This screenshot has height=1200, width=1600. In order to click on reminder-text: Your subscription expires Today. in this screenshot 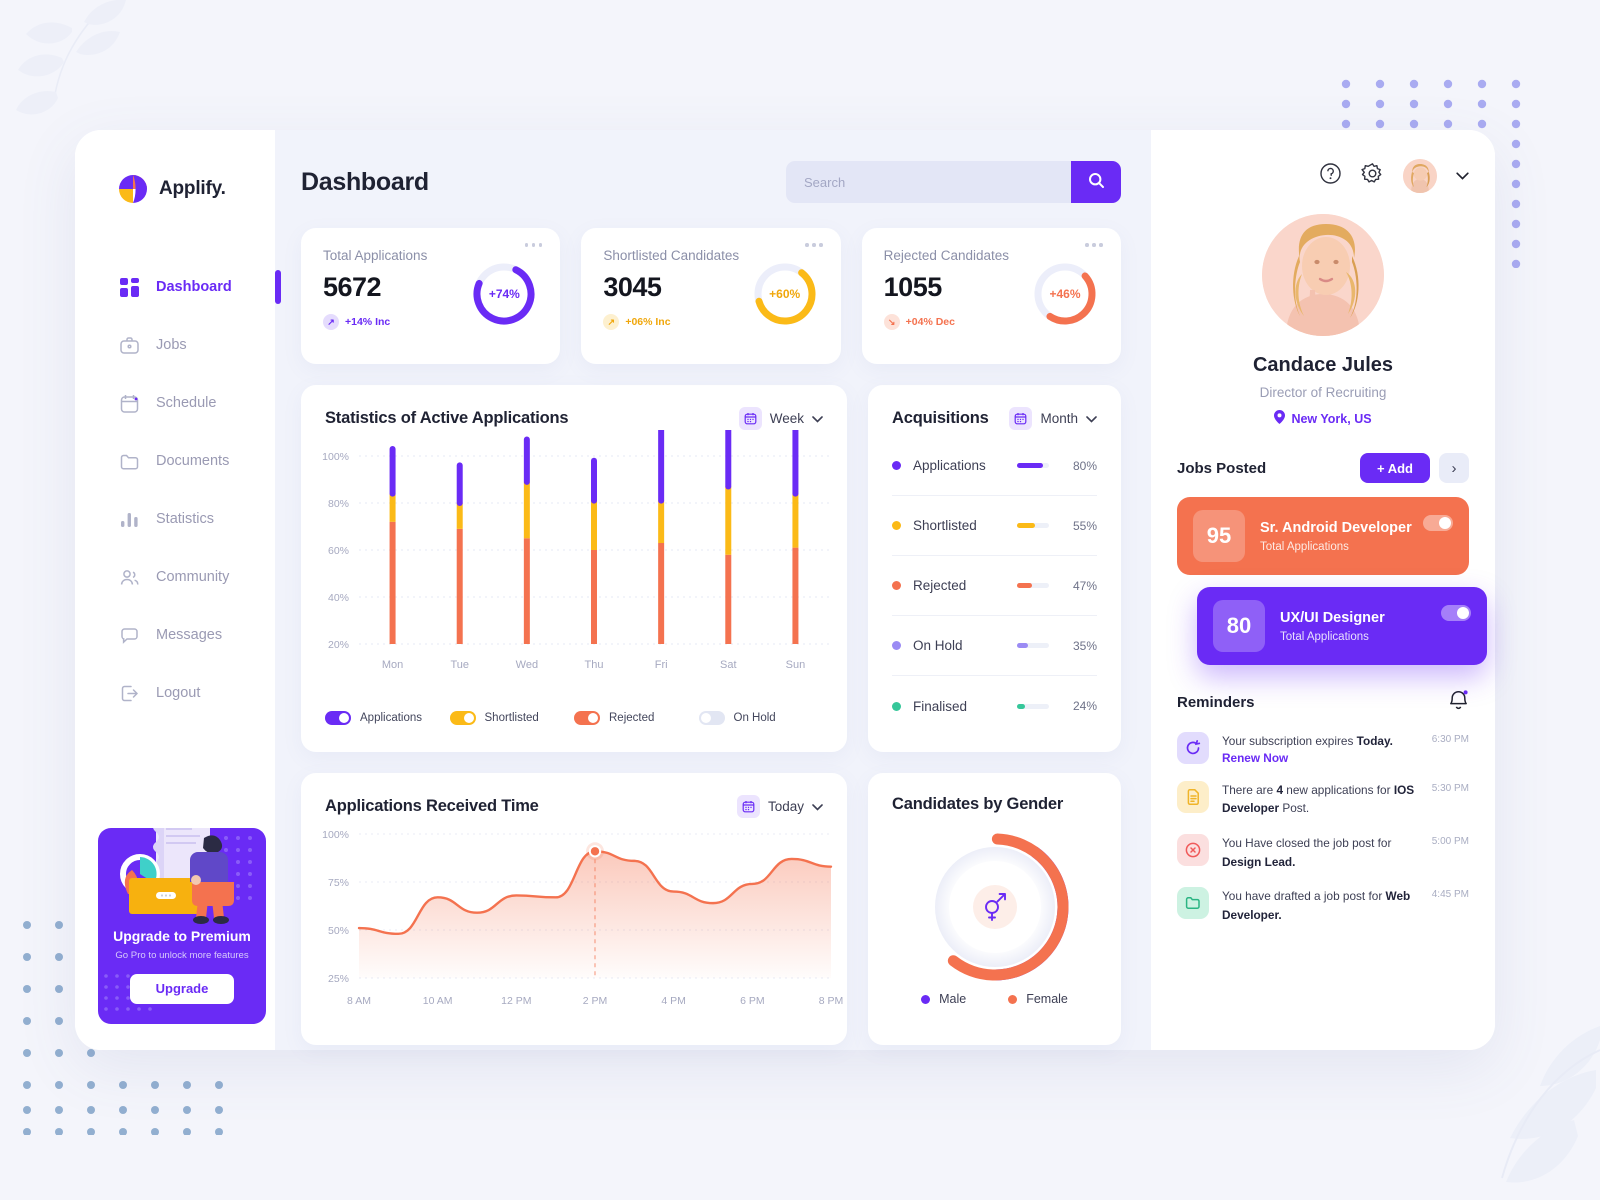, I will do `click(1307, 741)`.